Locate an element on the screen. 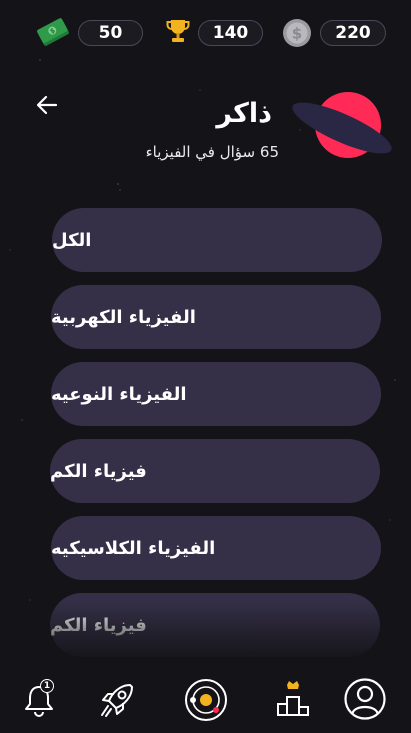  coin-value: 220 is located at coordinates (353, 33).